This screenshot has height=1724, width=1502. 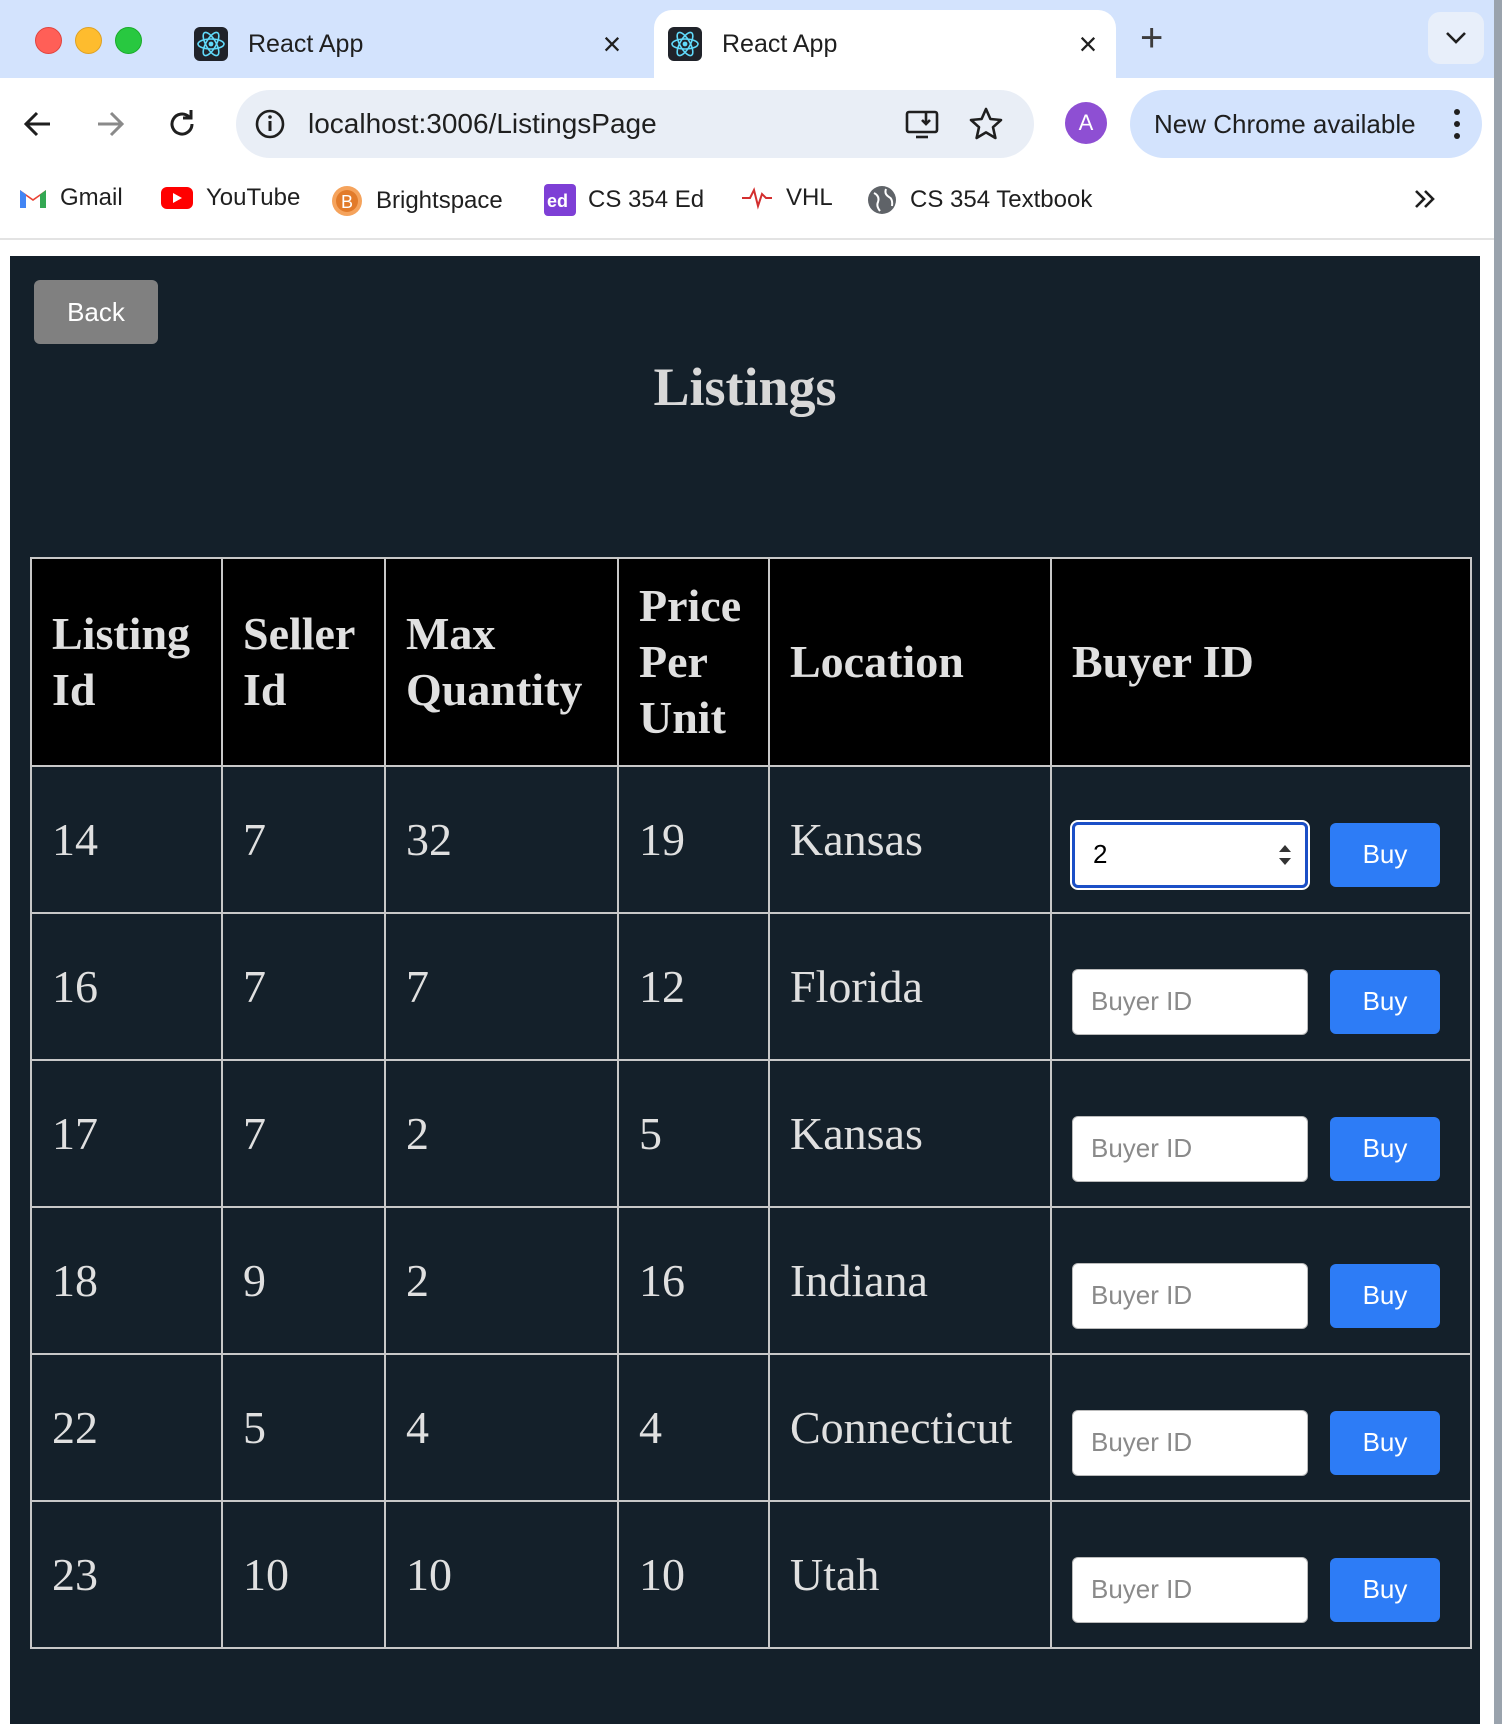 What do you see at coordinates (303, 1280) in the screenshot?
I see `seller-id-cell: 9` at bounding box center [303, 1280].